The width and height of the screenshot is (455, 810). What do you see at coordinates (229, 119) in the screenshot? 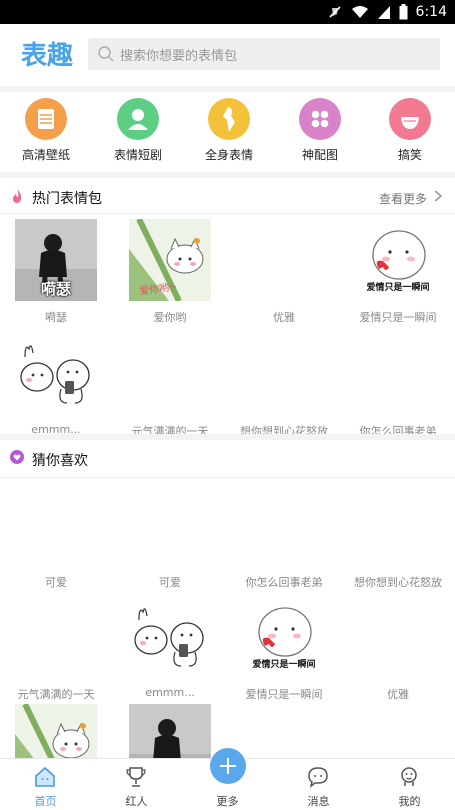
I see `body-icon` at bounding box center [229, 119].